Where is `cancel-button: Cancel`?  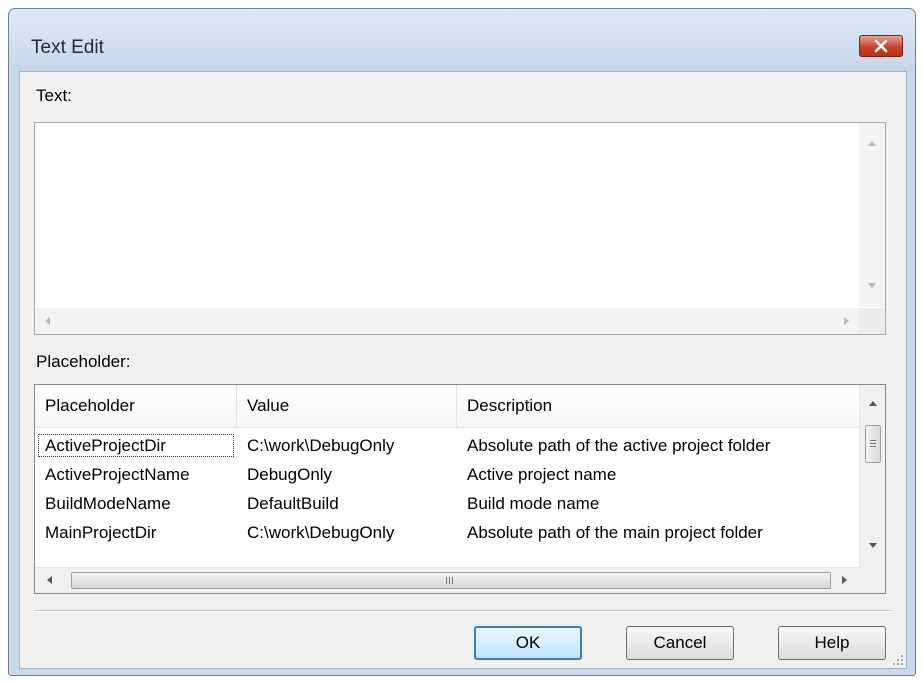
cancel-button: Cancel is located at coordinates (680, 643).